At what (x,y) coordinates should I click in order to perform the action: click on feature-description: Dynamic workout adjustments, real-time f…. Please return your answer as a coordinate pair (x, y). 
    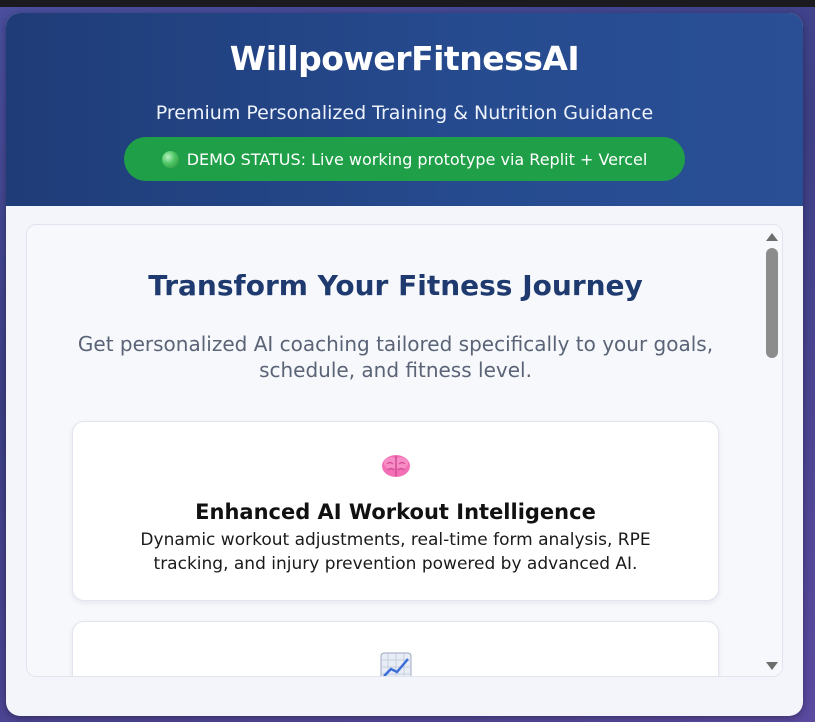
    Looking at the image, I should click on (395, 552).